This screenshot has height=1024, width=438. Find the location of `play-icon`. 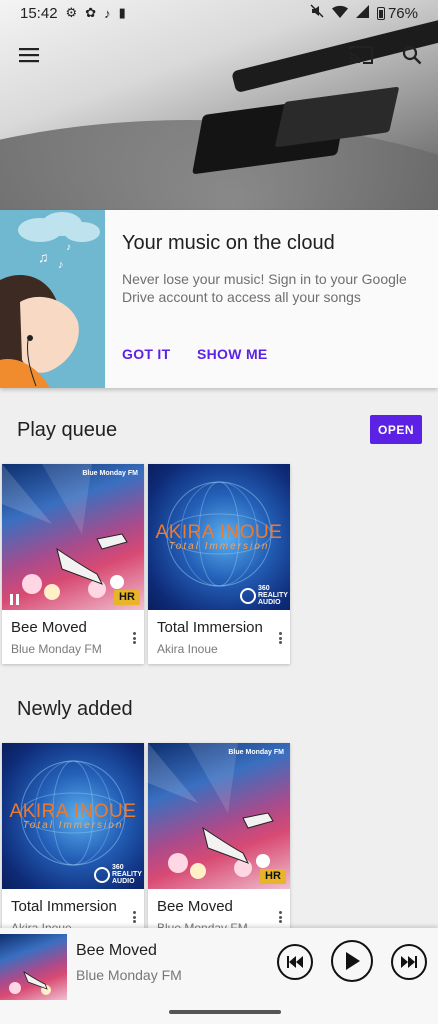

play-icon is located at coordinates (353, 961).